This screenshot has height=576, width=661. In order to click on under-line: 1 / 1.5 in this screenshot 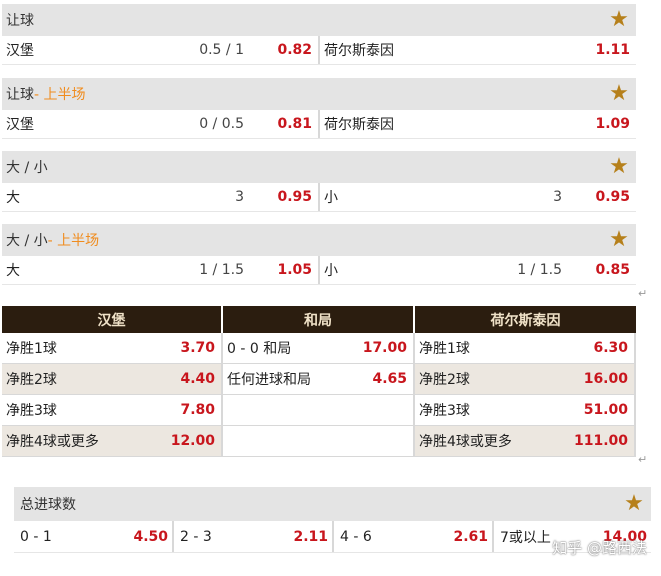, I will do `click(539, 270)`.